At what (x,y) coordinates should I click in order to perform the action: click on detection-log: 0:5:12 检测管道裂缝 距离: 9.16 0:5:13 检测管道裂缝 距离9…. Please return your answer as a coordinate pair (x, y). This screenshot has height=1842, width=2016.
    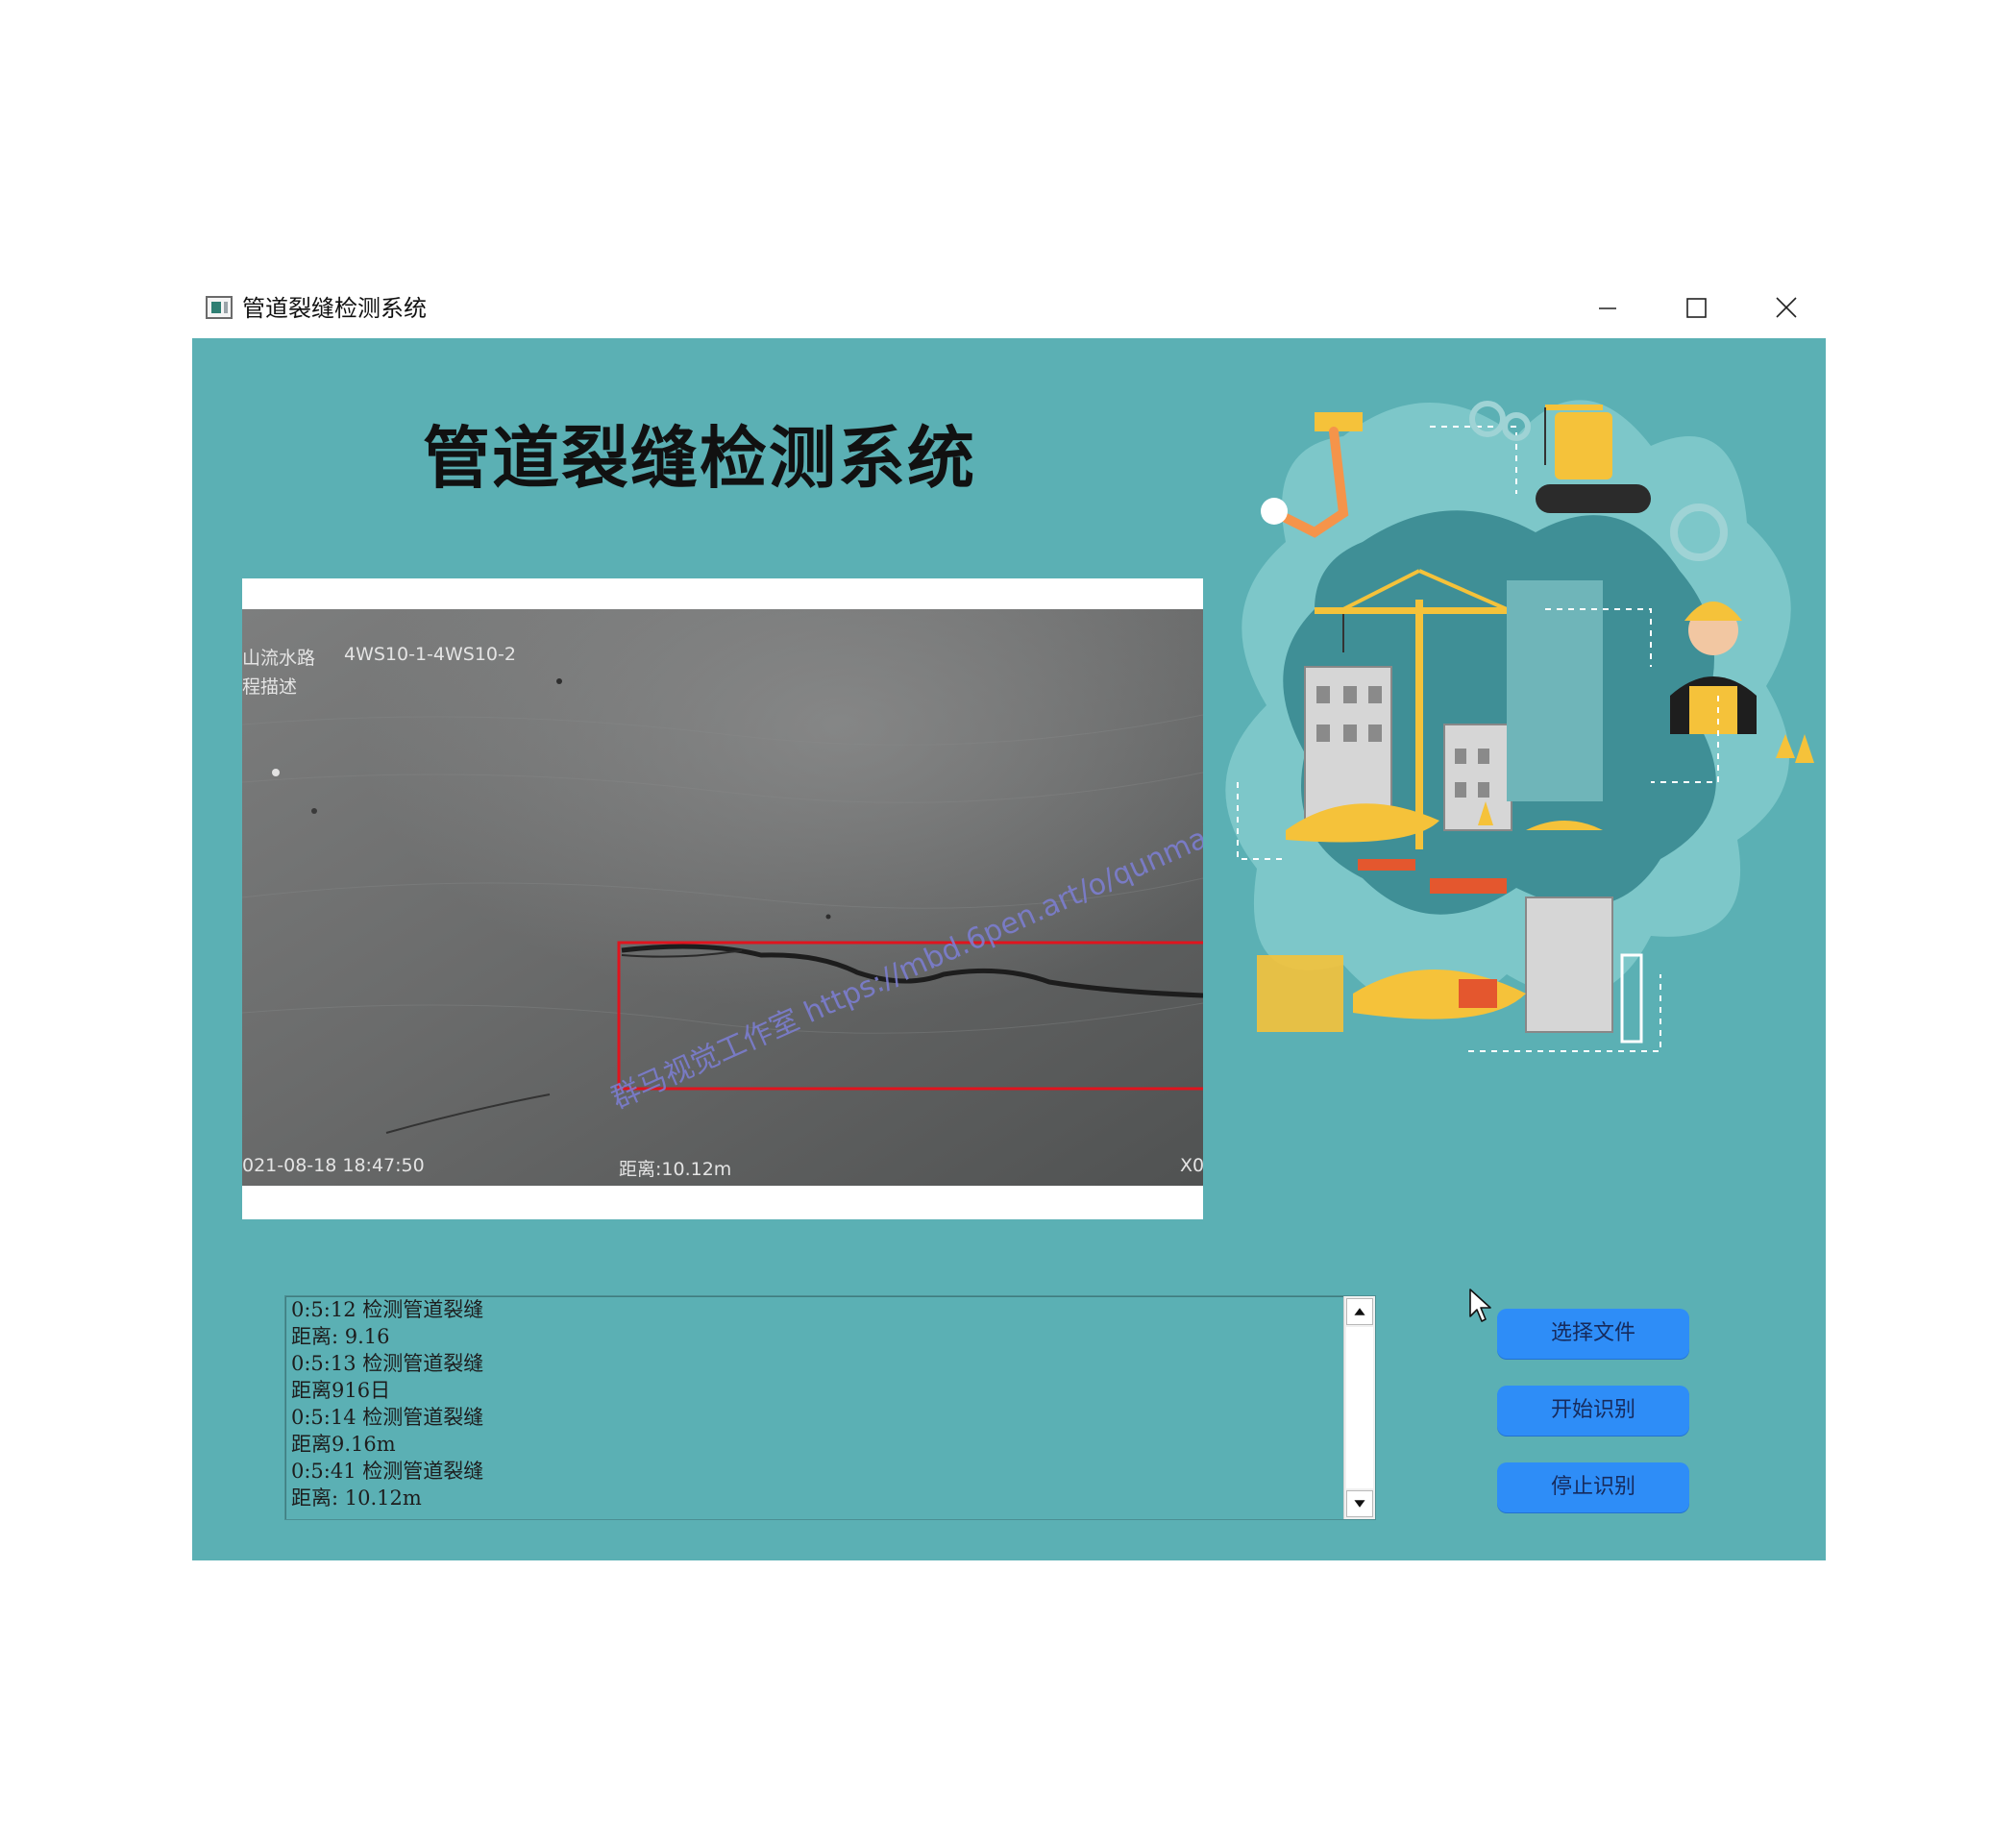
    Looking at the image, I should click on (830, 1407).